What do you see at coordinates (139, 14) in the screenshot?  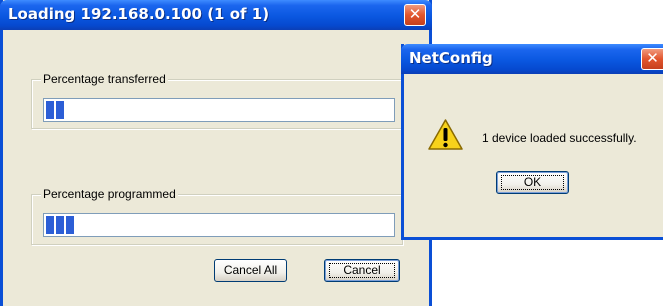 I see `loading-window-title: Loading 192.168.0.100 (1 of 1)` at bounding box center [139, 14].